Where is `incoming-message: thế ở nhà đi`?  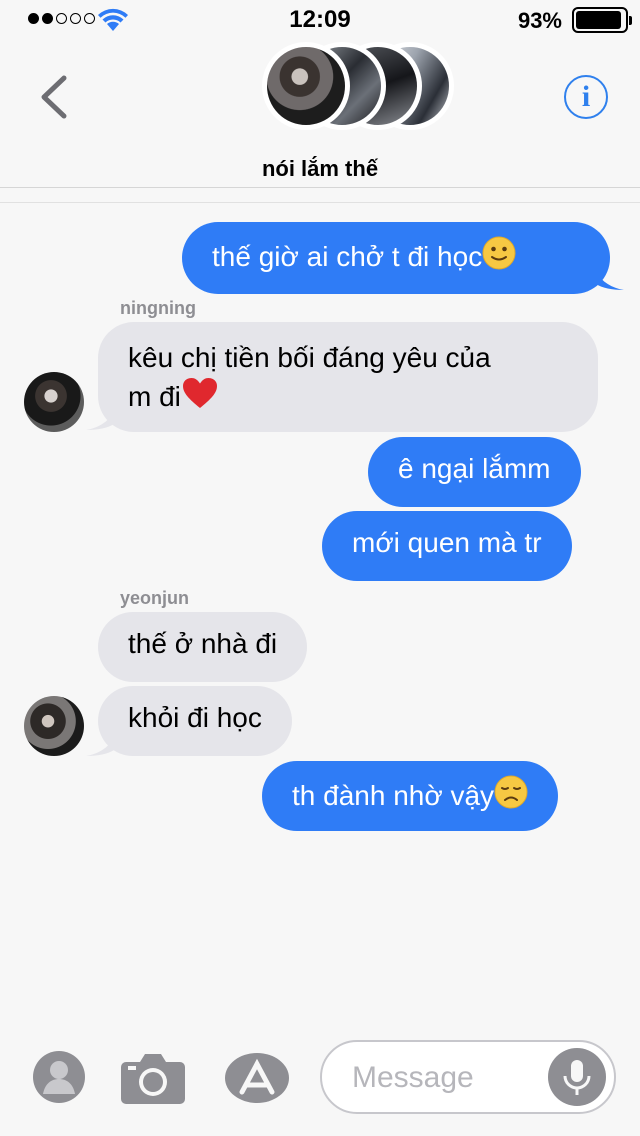
incoming-message: thế ở nhà đi is located at coordinates (203, 647).